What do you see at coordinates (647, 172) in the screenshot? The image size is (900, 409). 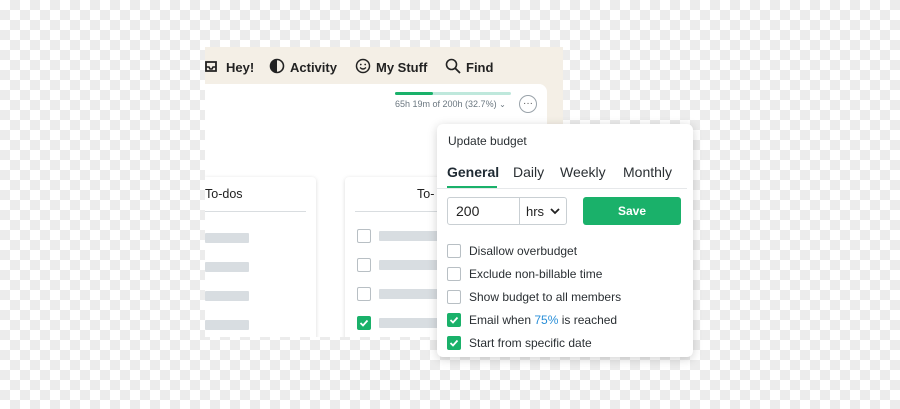 I see `tab-monthly: Monthly` at bounding box center [647, 172].